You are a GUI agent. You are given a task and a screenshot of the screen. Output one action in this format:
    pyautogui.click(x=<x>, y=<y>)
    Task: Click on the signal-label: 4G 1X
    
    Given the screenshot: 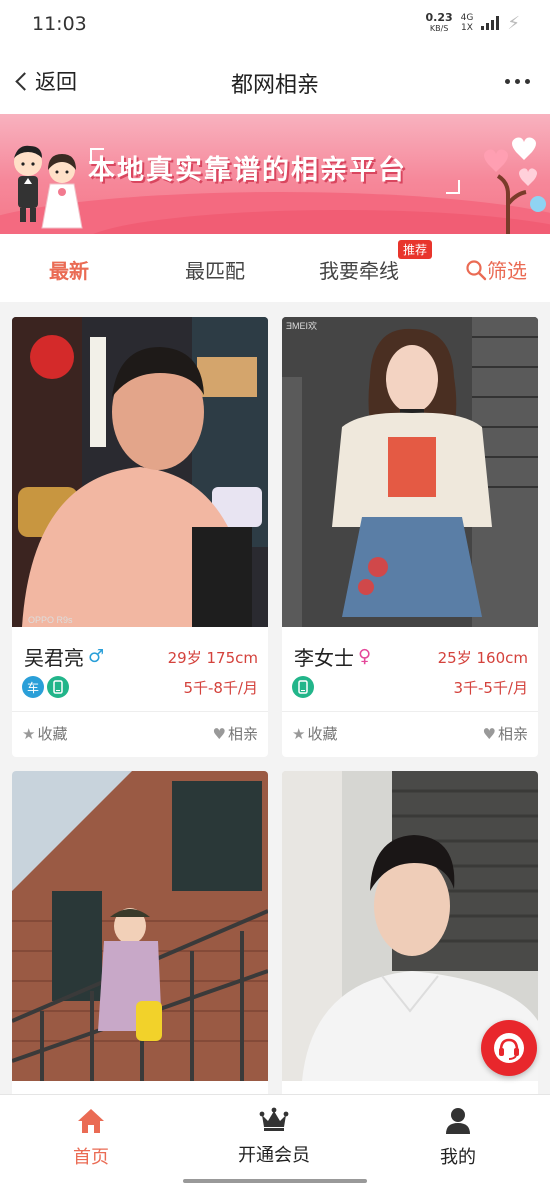 What is the action you would take?
    pyautogui.click(x=467, y=23)
    